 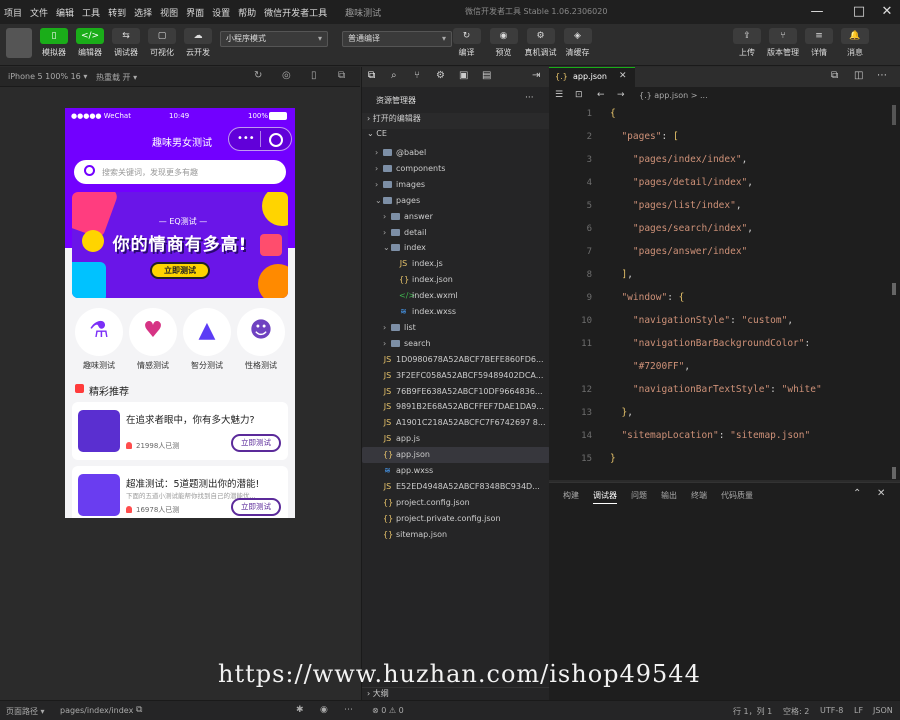 I want to click on files-icon: ⧉, so click(x=371, y=75).